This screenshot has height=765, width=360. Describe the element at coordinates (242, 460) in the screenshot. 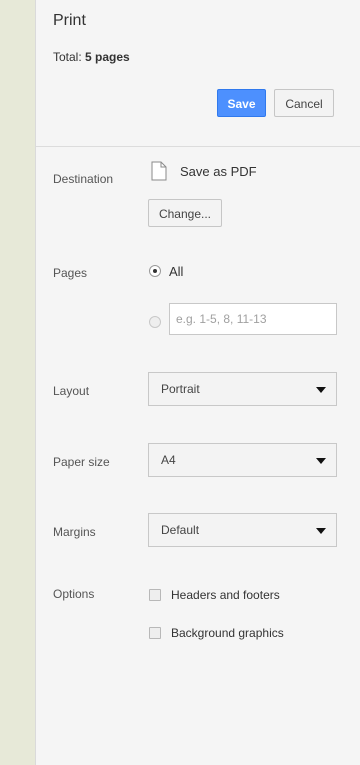

I see `paper-size-select: A4` at that location.